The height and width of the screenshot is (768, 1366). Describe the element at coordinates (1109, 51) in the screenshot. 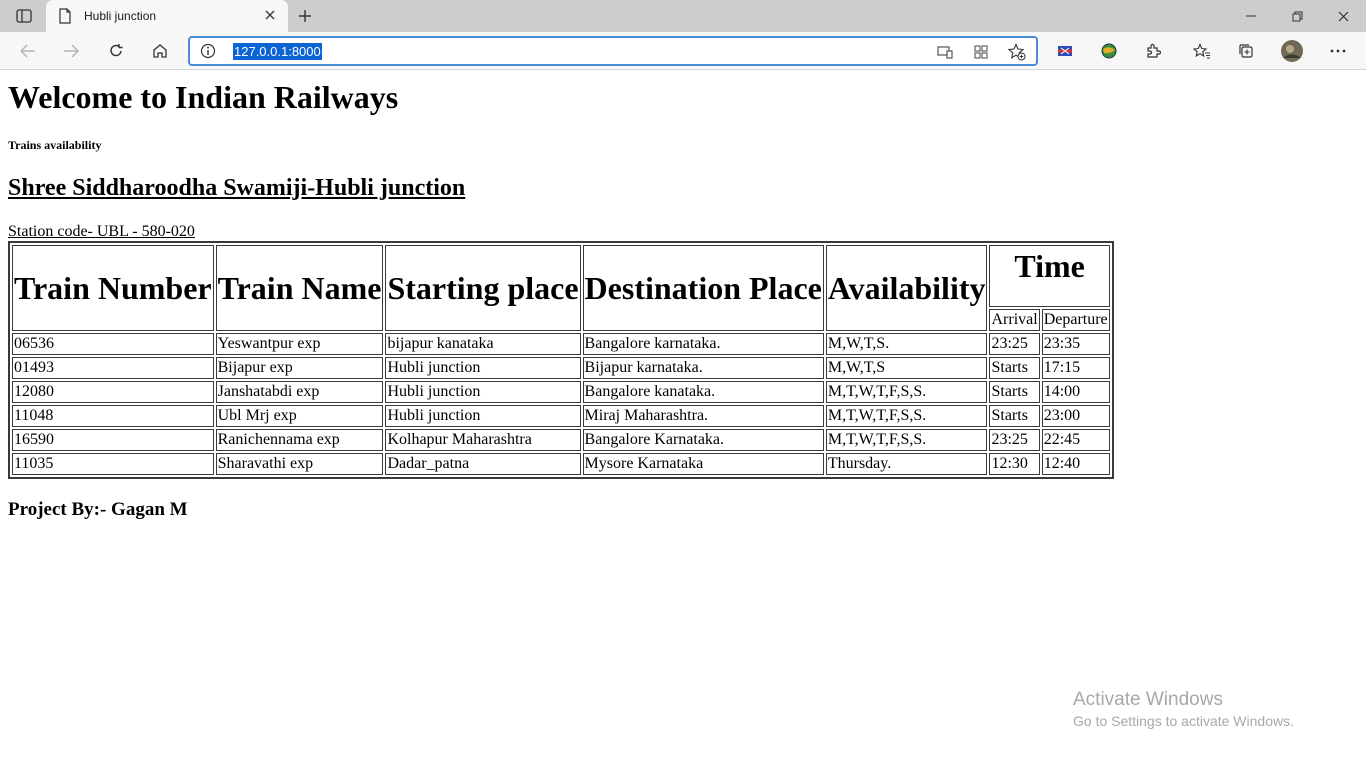

I see `extension-globe-icon` at that location.